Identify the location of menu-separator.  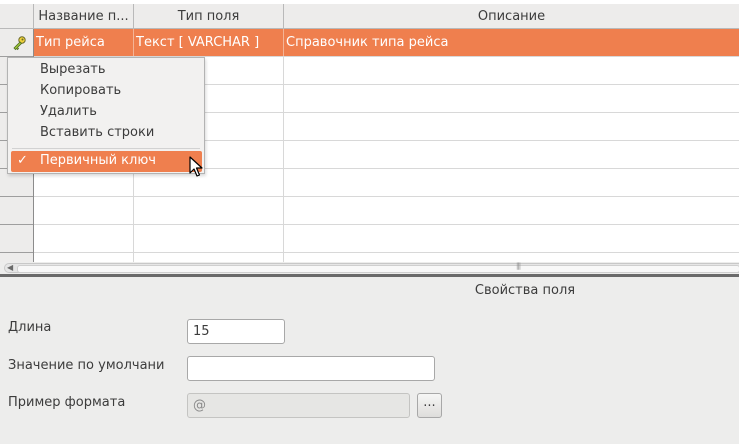
(106, 148).